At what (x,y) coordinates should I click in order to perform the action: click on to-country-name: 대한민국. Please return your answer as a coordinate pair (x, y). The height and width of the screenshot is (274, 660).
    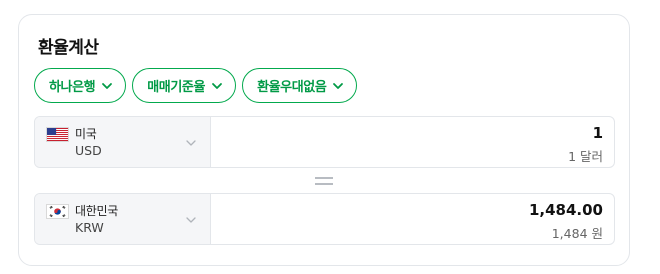
    Looking at the image, I should click on (96, 211).